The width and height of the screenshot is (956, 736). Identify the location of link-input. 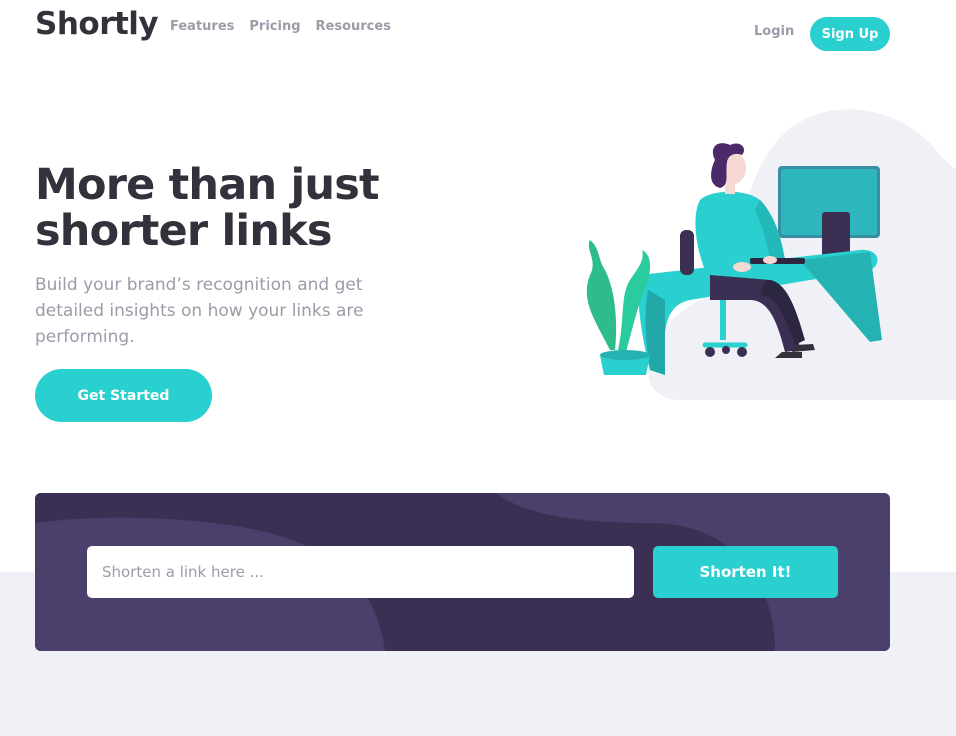
(360, 572).